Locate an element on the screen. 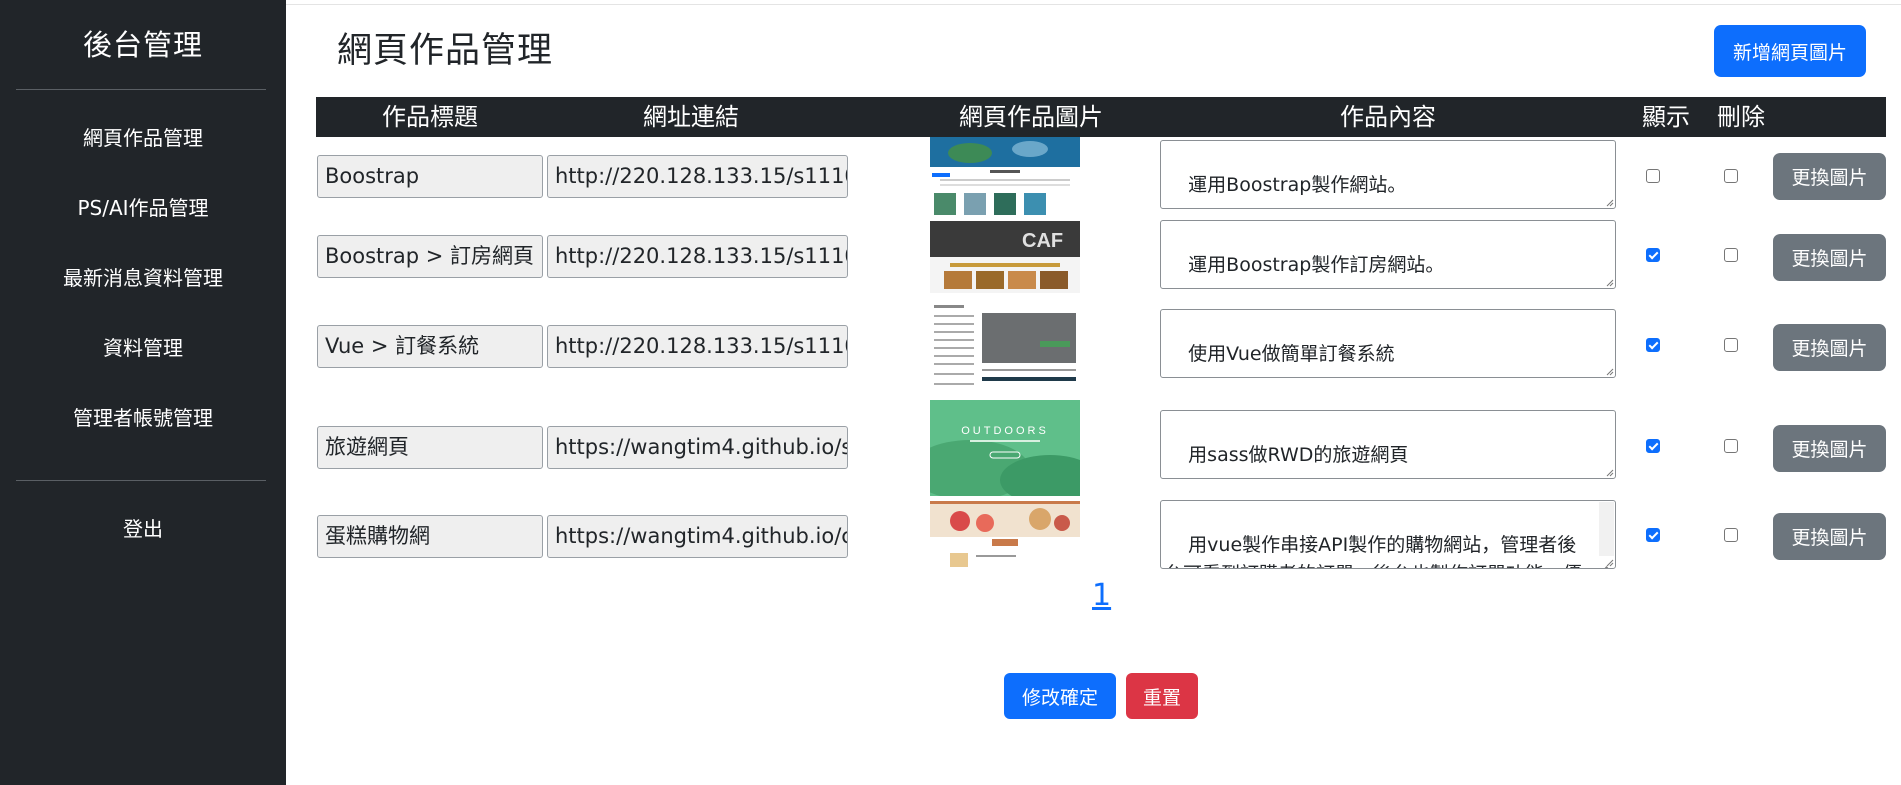 This screenshot has width=1901, height=785. thumbnail-ordering-system is located at coordinates (1005, 347).